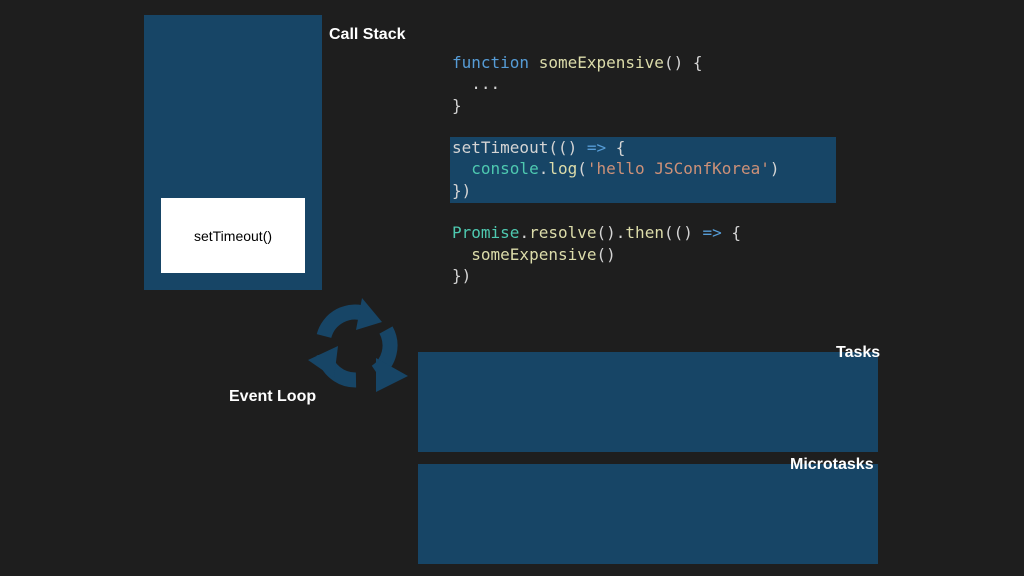  I want to click on tasks-queue, so click(648, 402).